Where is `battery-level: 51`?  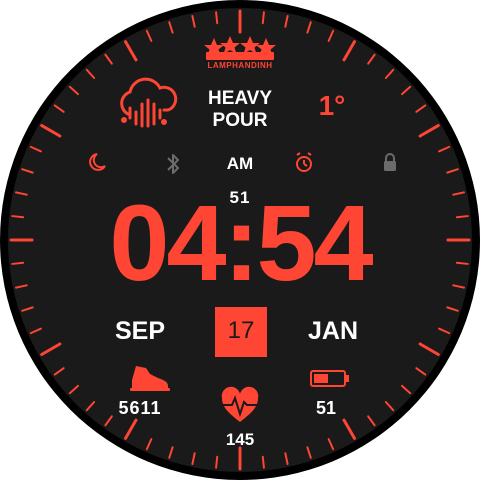 battery-level: 51 is located at coordinates (326, 408).